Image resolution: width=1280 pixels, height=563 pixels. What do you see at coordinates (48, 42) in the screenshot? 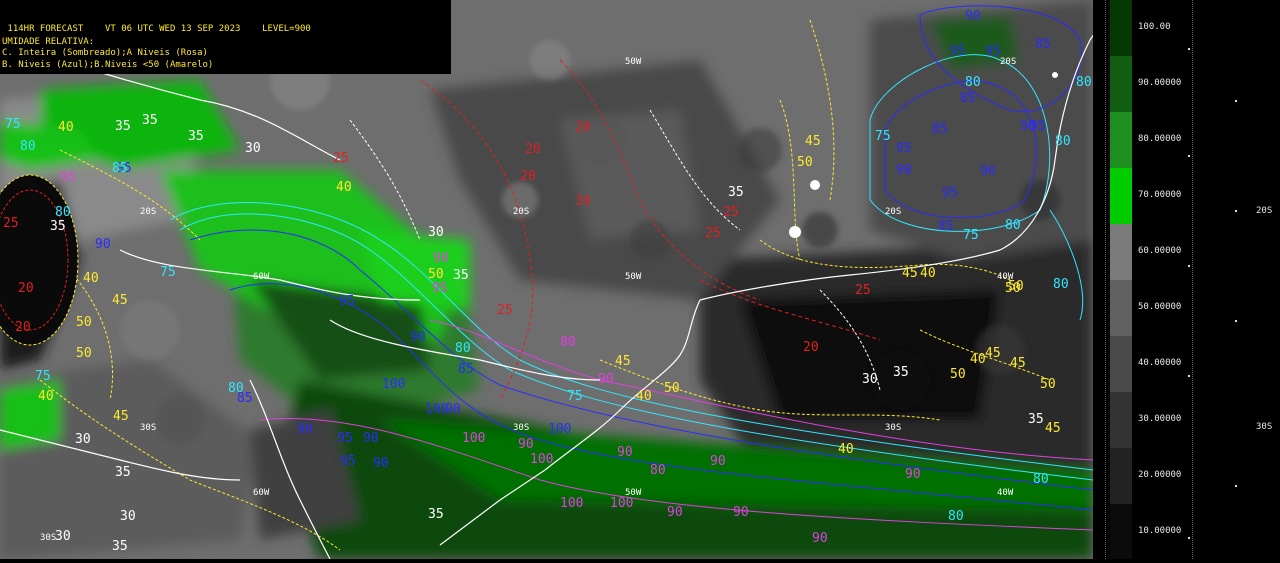
I see `variable-title: UMIDADE RELATIVA:` at bounding box center [48, 42].